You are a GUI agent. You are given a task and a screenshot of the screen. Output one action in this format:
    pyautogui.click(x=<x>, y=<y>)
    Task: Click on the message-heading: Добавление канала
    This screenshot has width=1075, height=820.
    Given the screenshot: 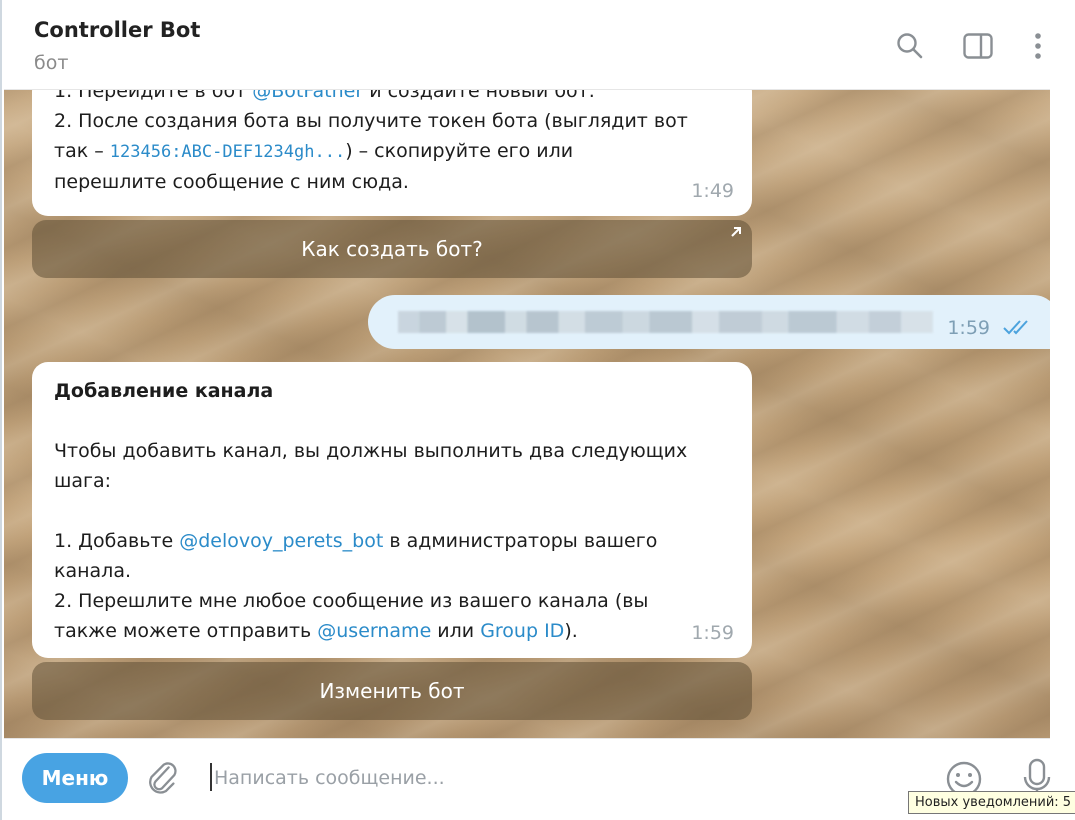 What is the action you would take?
    pyautogui.click(x=164, y=391)
    